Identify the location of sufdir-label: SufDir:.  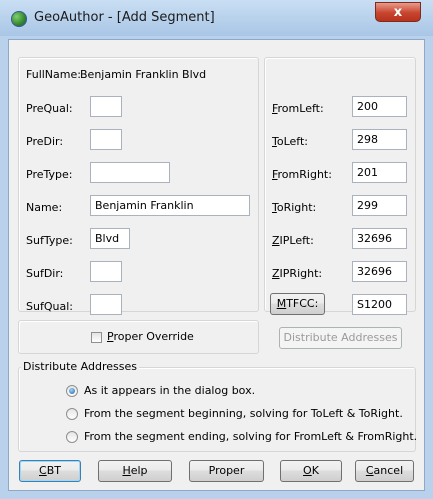
(45, 273).